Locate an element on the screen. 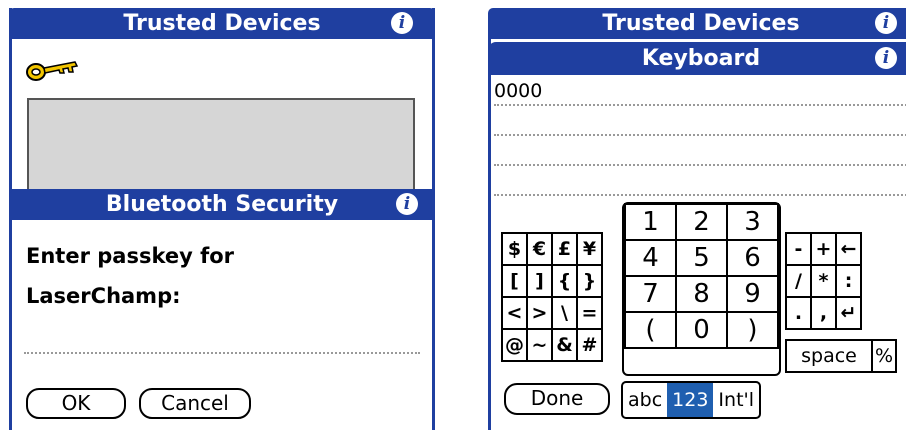 This screenshot has height=430, width=906. symbol-keypad: $ € £ ¥ []{} < > \ = @ ~ & # is located at coordinates (552, 297).